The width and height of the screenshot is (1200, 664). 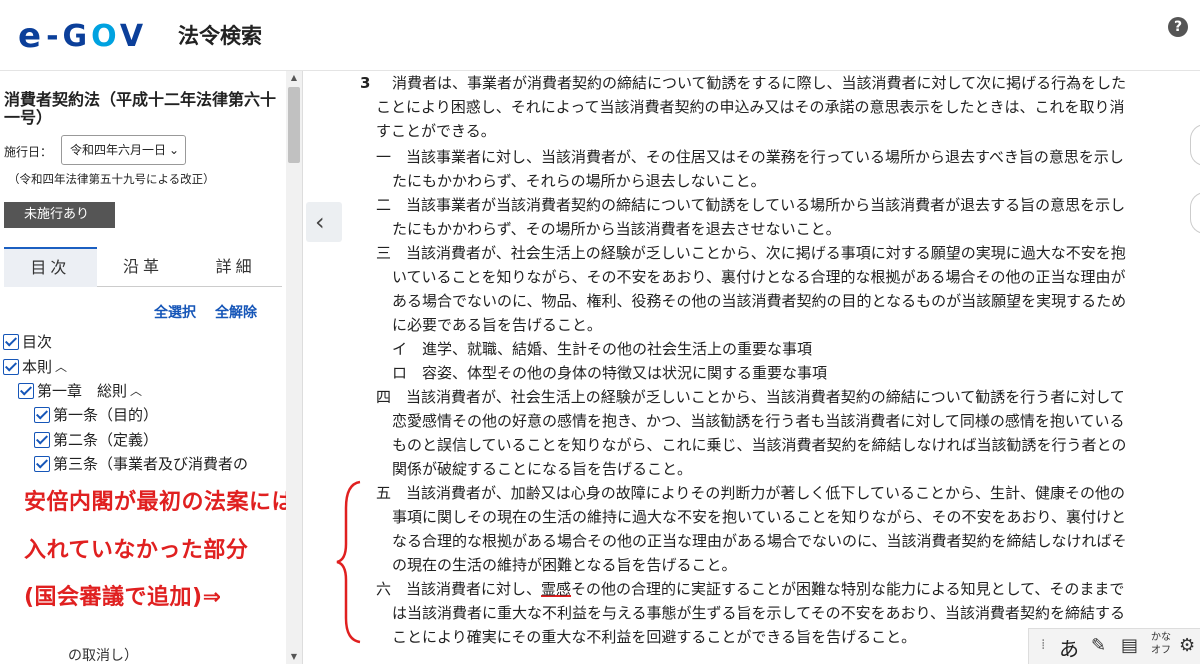 What do you see at coordinates (173, 150) in the screenshot?
I see `chevron-down-icon: ⌄` at bounding box center [173, 150].